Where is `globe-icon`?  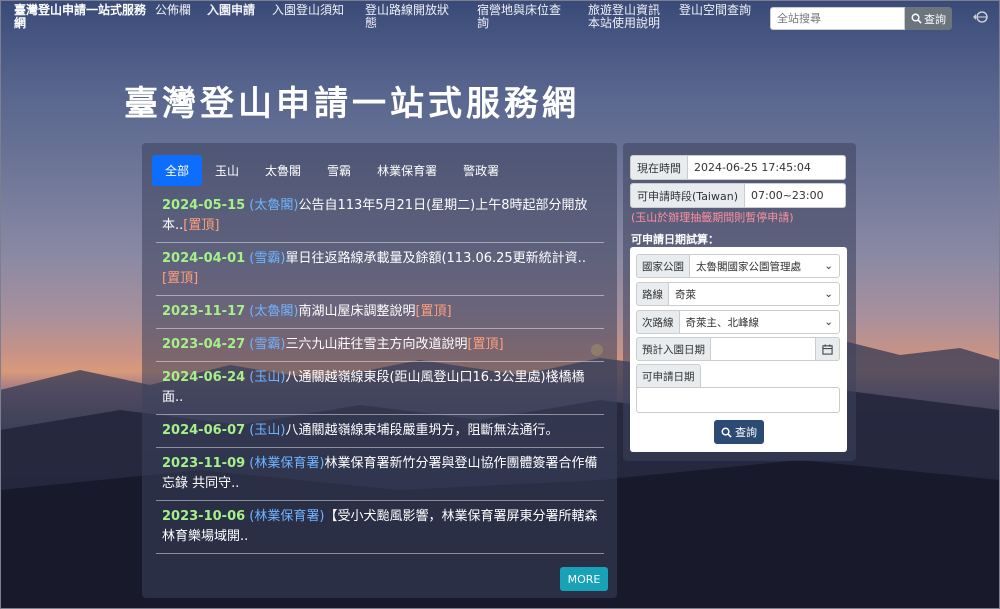
globe-icon is located at coordinates (980, 17).